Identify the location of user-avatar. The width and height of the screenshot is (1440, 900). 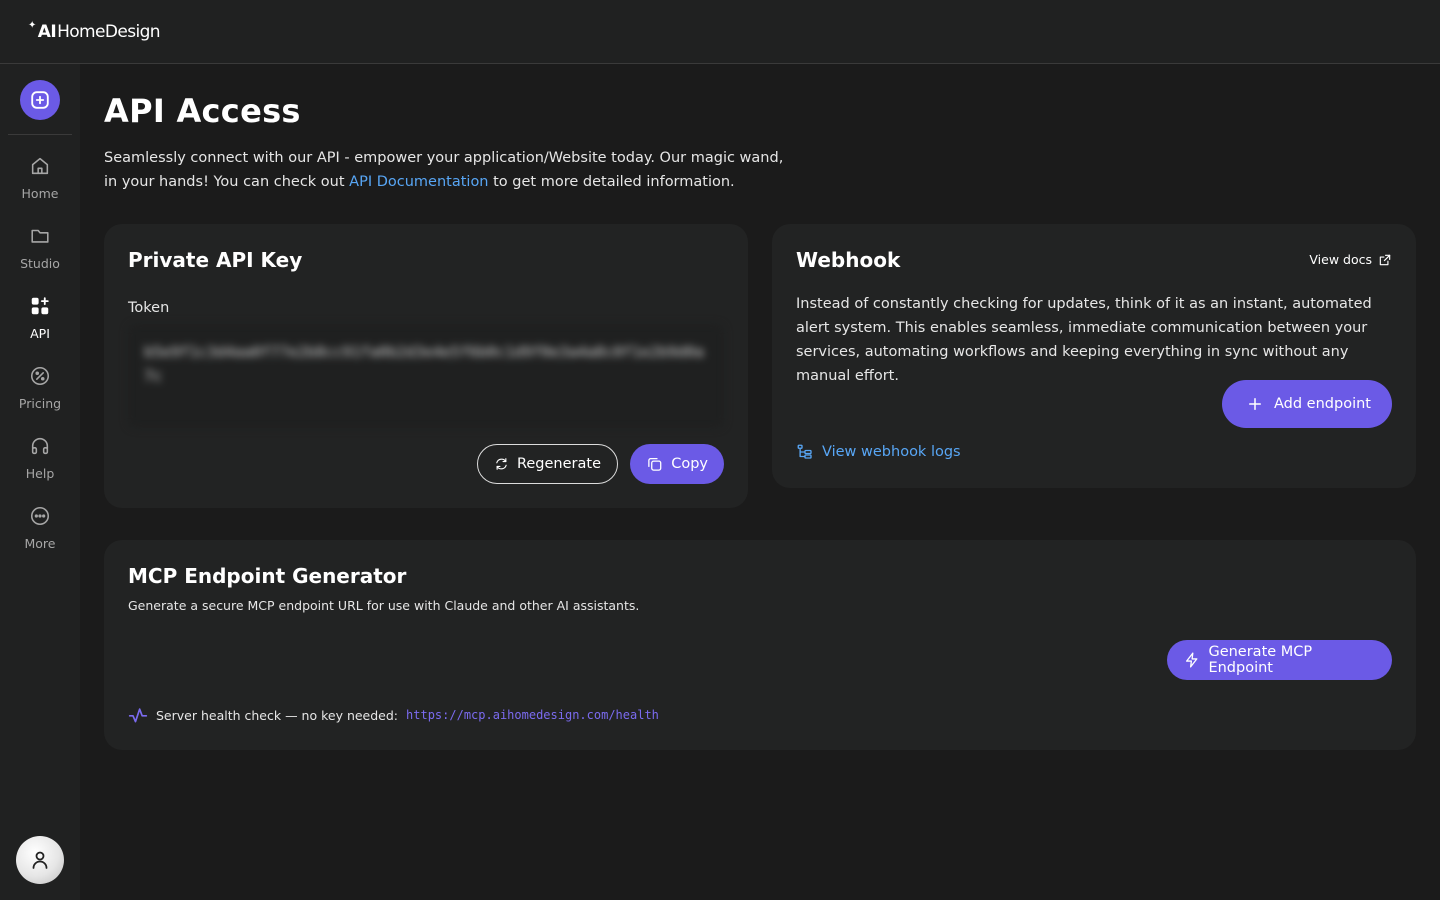
(40, 860).